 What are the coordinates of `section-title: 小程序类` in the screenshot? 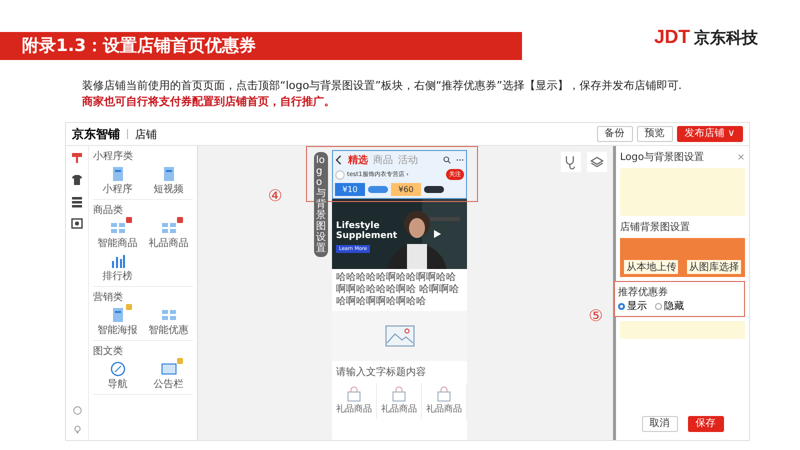 It's located at (113, 156).